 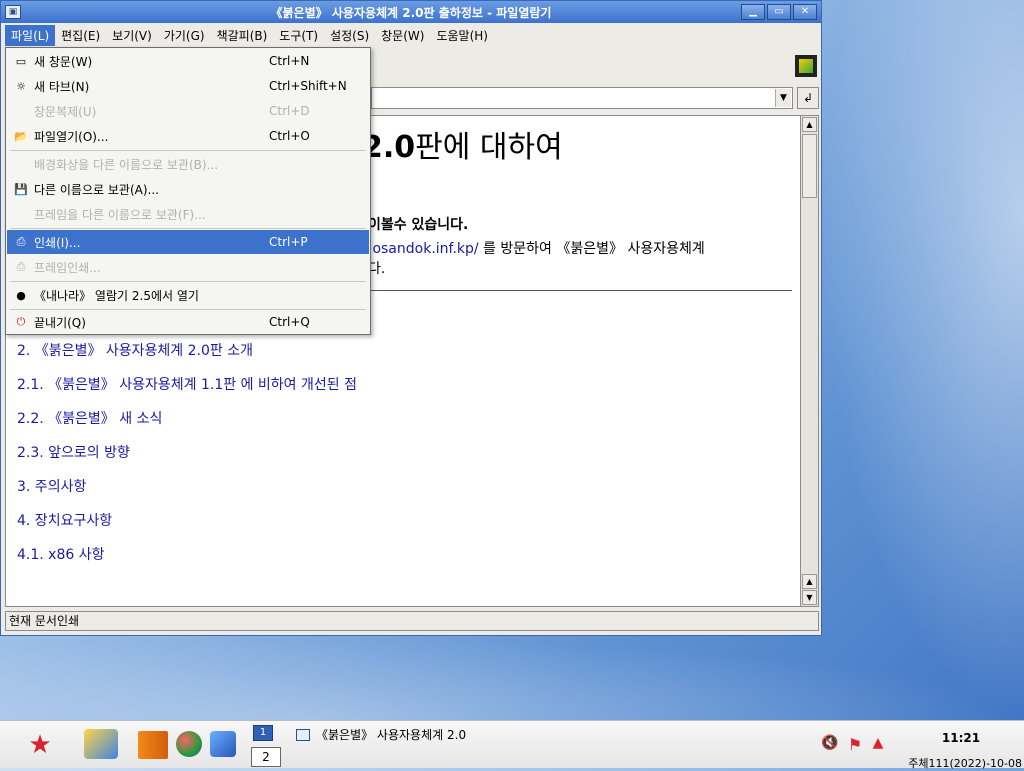 I want to click on taskbar-window-title: 《붉은별》 사용자용체계 2.0, so click(x=391, y=735).